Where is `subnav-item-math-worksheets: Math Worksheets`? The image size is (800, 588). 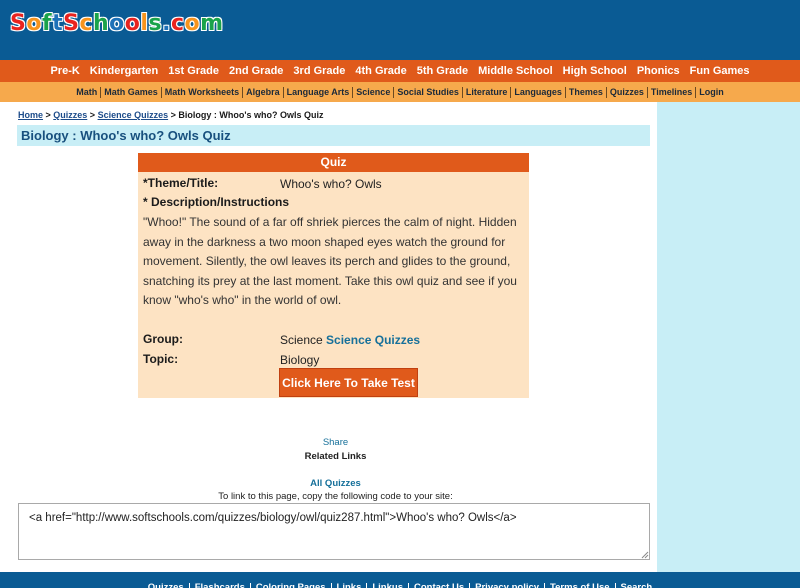 subnav-item-math-worksheets: Math Worksheets is located at coordinates (203, 92).